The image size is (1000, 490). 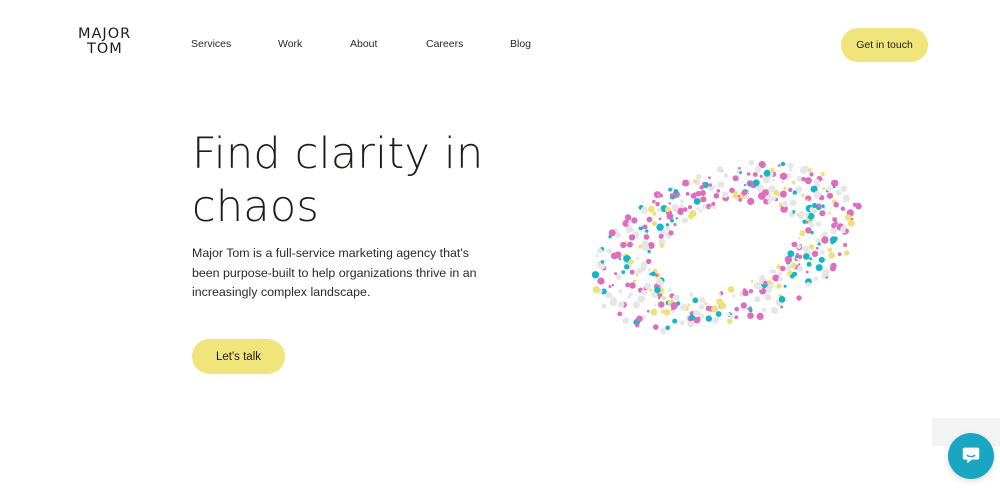 I want to click on chat-button, so click(x=971, y=456).